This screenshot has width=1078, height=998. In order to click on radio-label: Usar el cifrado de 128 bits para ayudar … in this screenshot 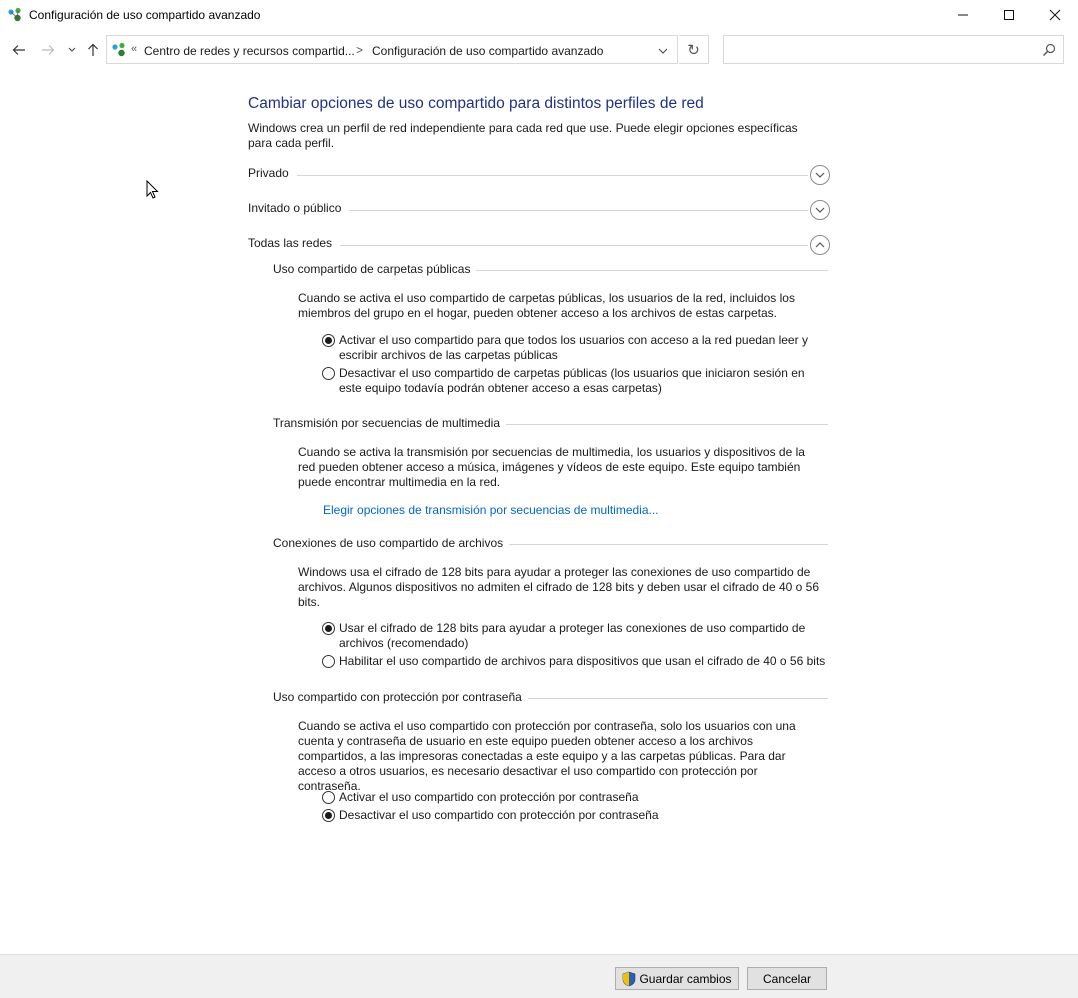, I will do `click(584, 636)`.